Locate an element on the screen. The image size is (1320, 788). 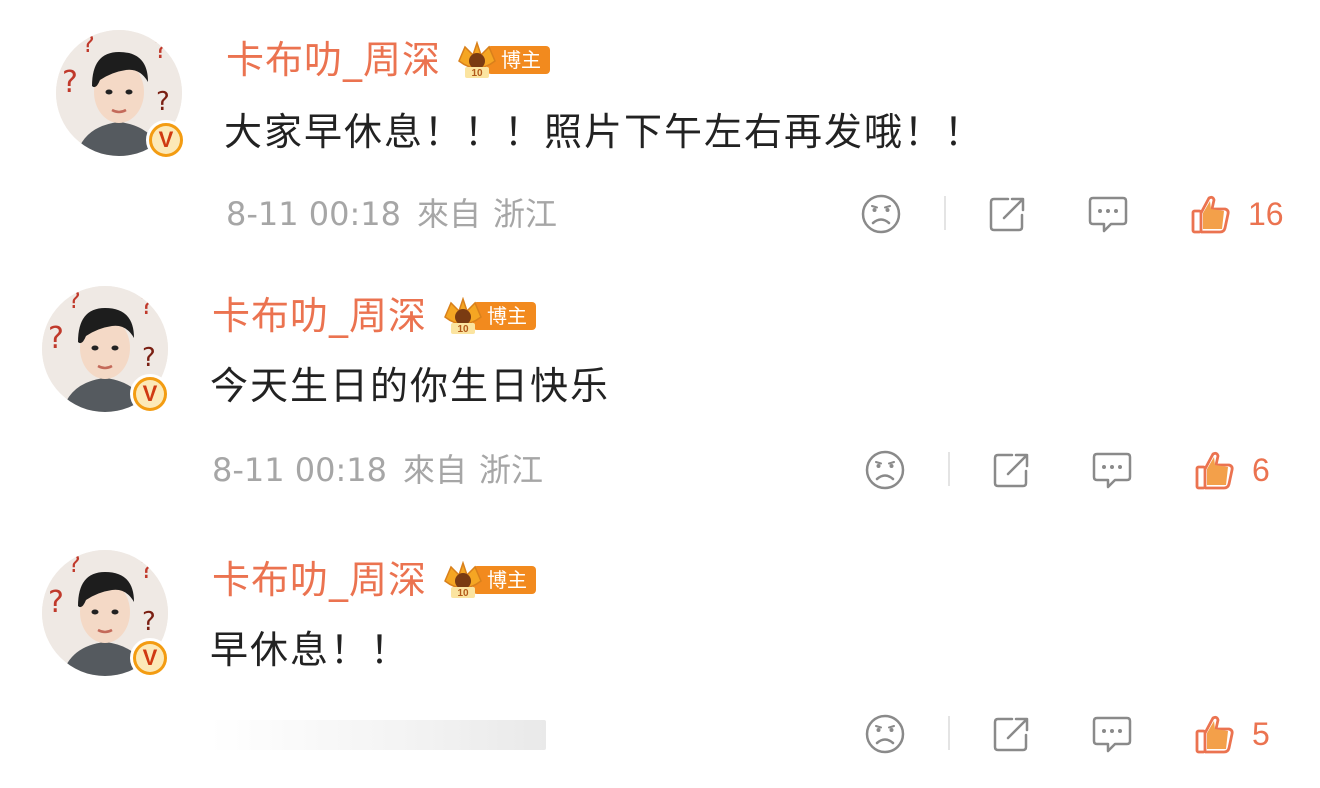
like-count: 6 is located at coordinates (1261, 469).